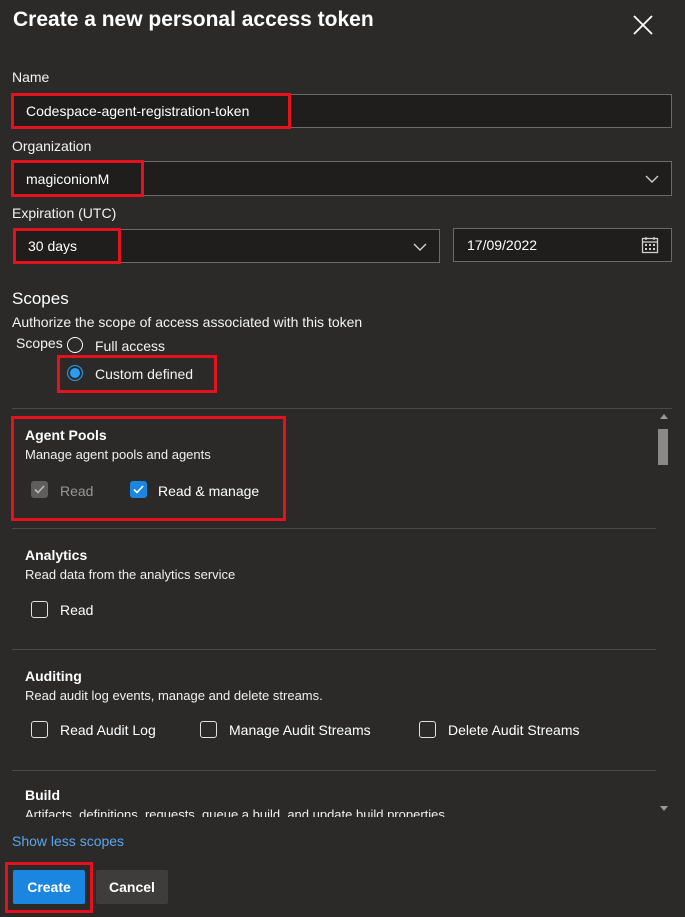  I want to click on organization-label: Organization, so click(52, 146).